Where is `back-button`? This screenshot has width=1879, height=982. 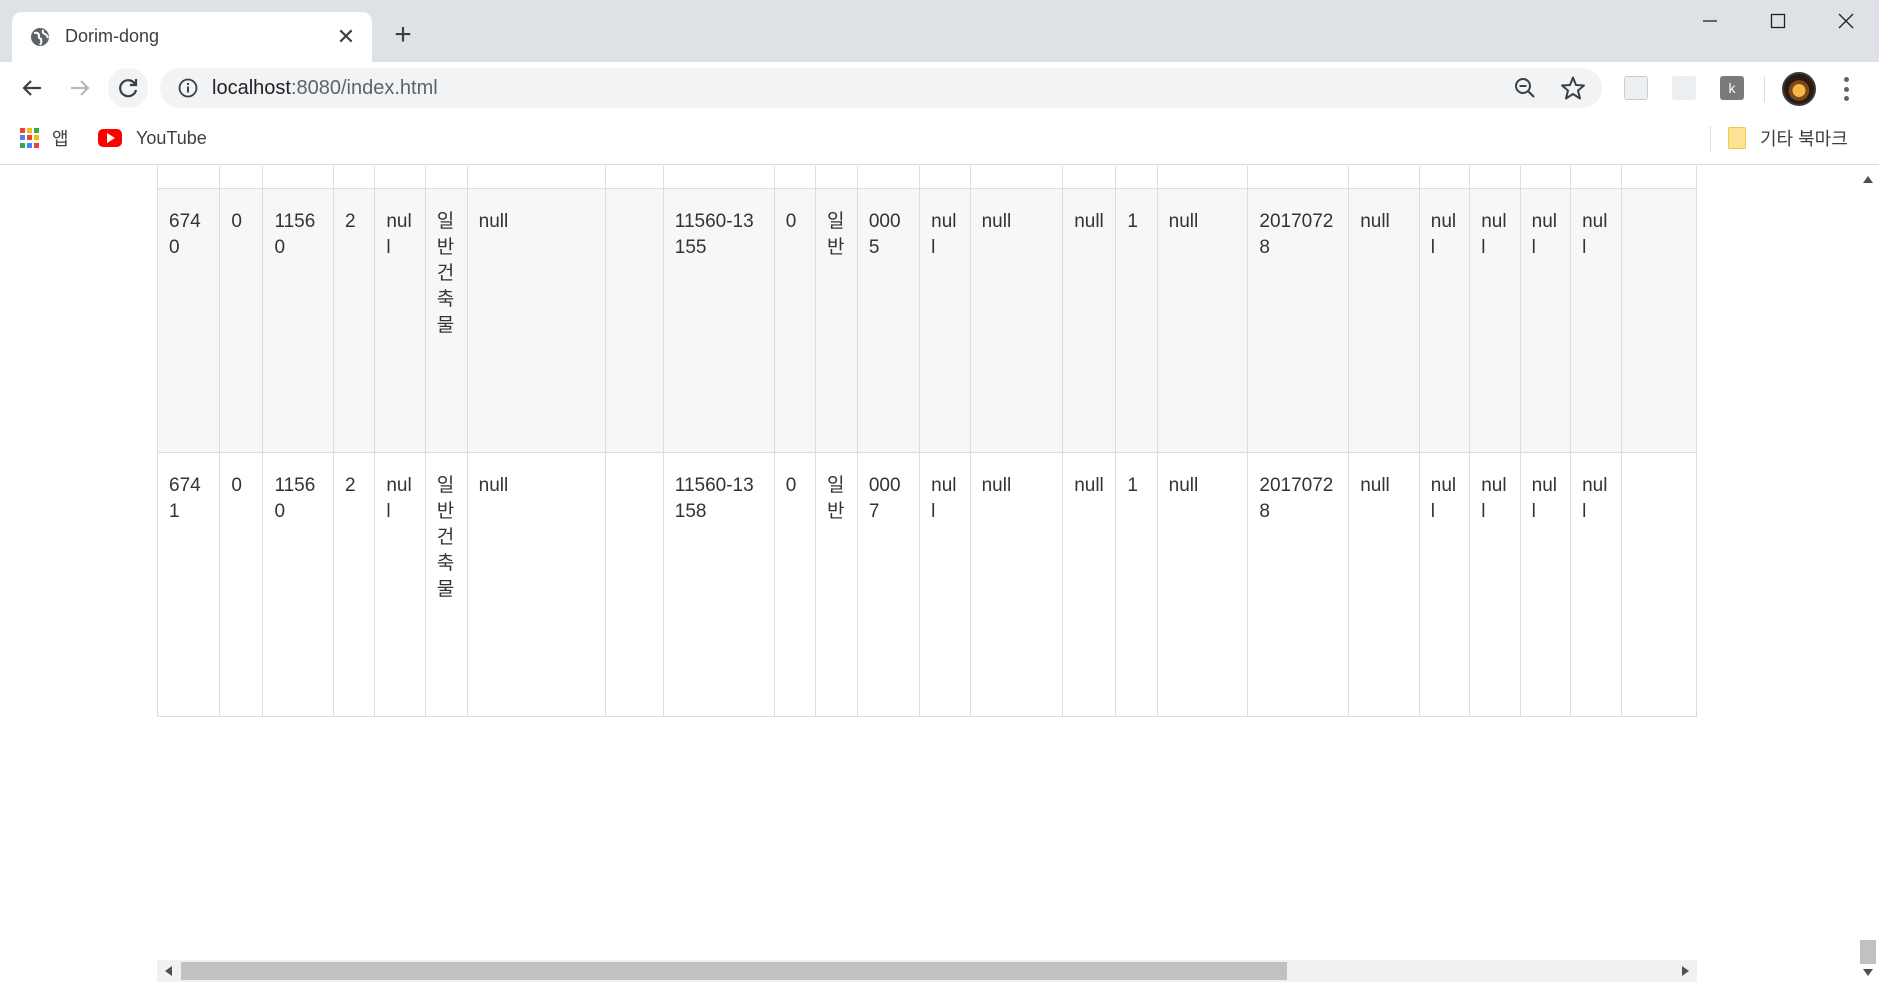
back-button is located at coordinates (32, 88).